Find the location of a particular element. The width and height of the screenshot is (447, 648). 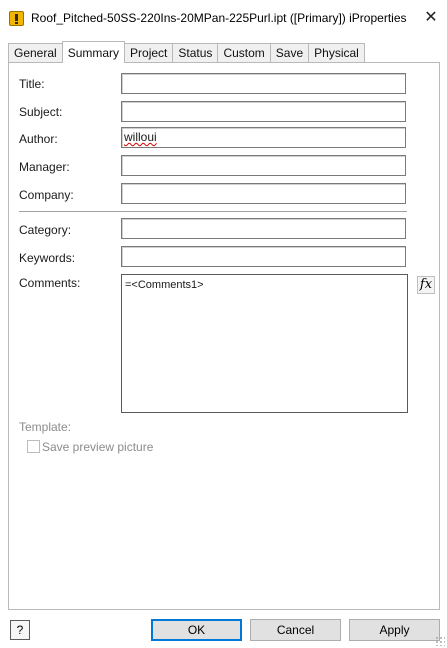

comments-label: Comments: is located at coordinates (50, 283).